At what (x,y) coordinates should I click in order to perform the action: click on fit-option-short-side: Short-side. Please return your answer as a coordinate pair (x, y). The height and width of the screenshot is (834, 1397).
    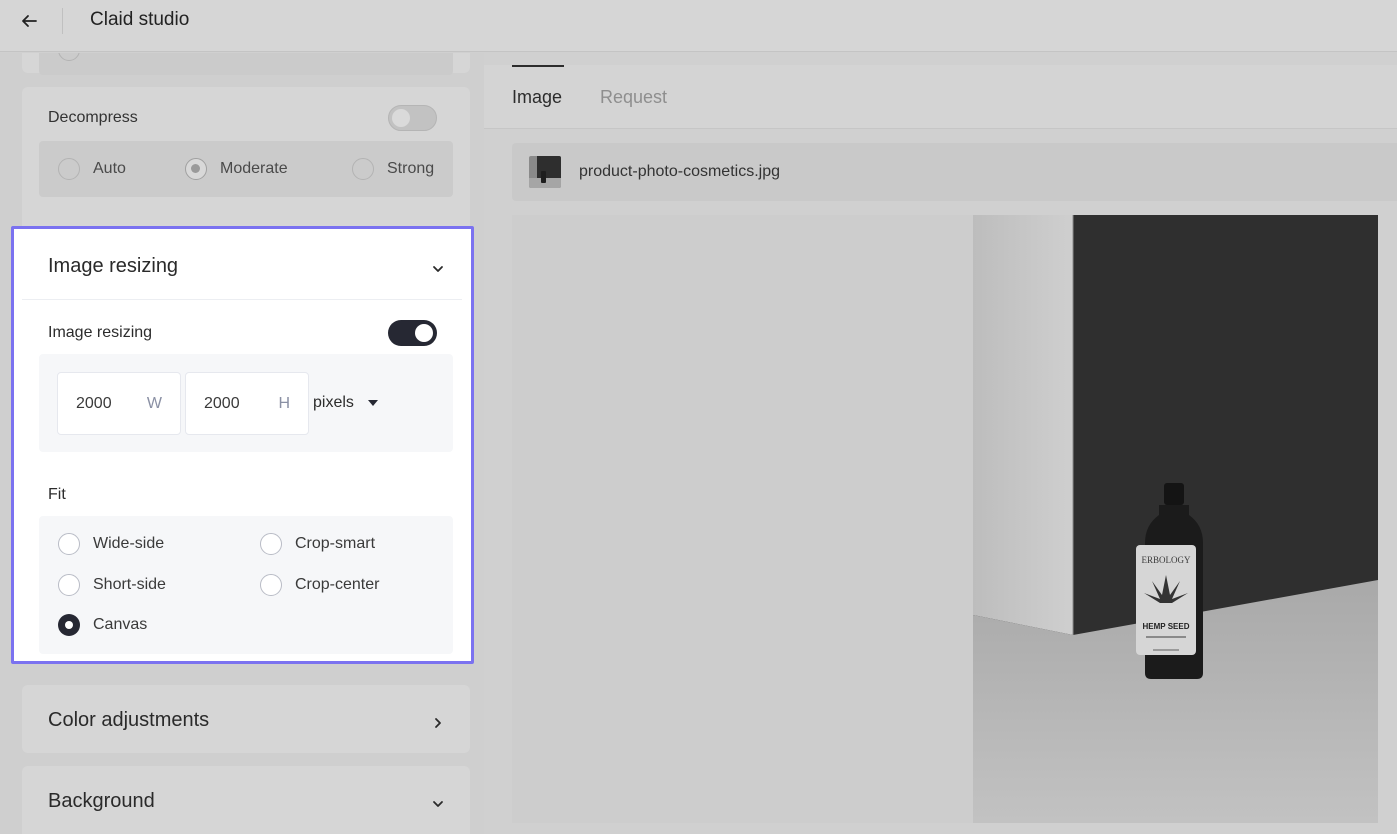
    Looking at the image, I should click on (112, 585).